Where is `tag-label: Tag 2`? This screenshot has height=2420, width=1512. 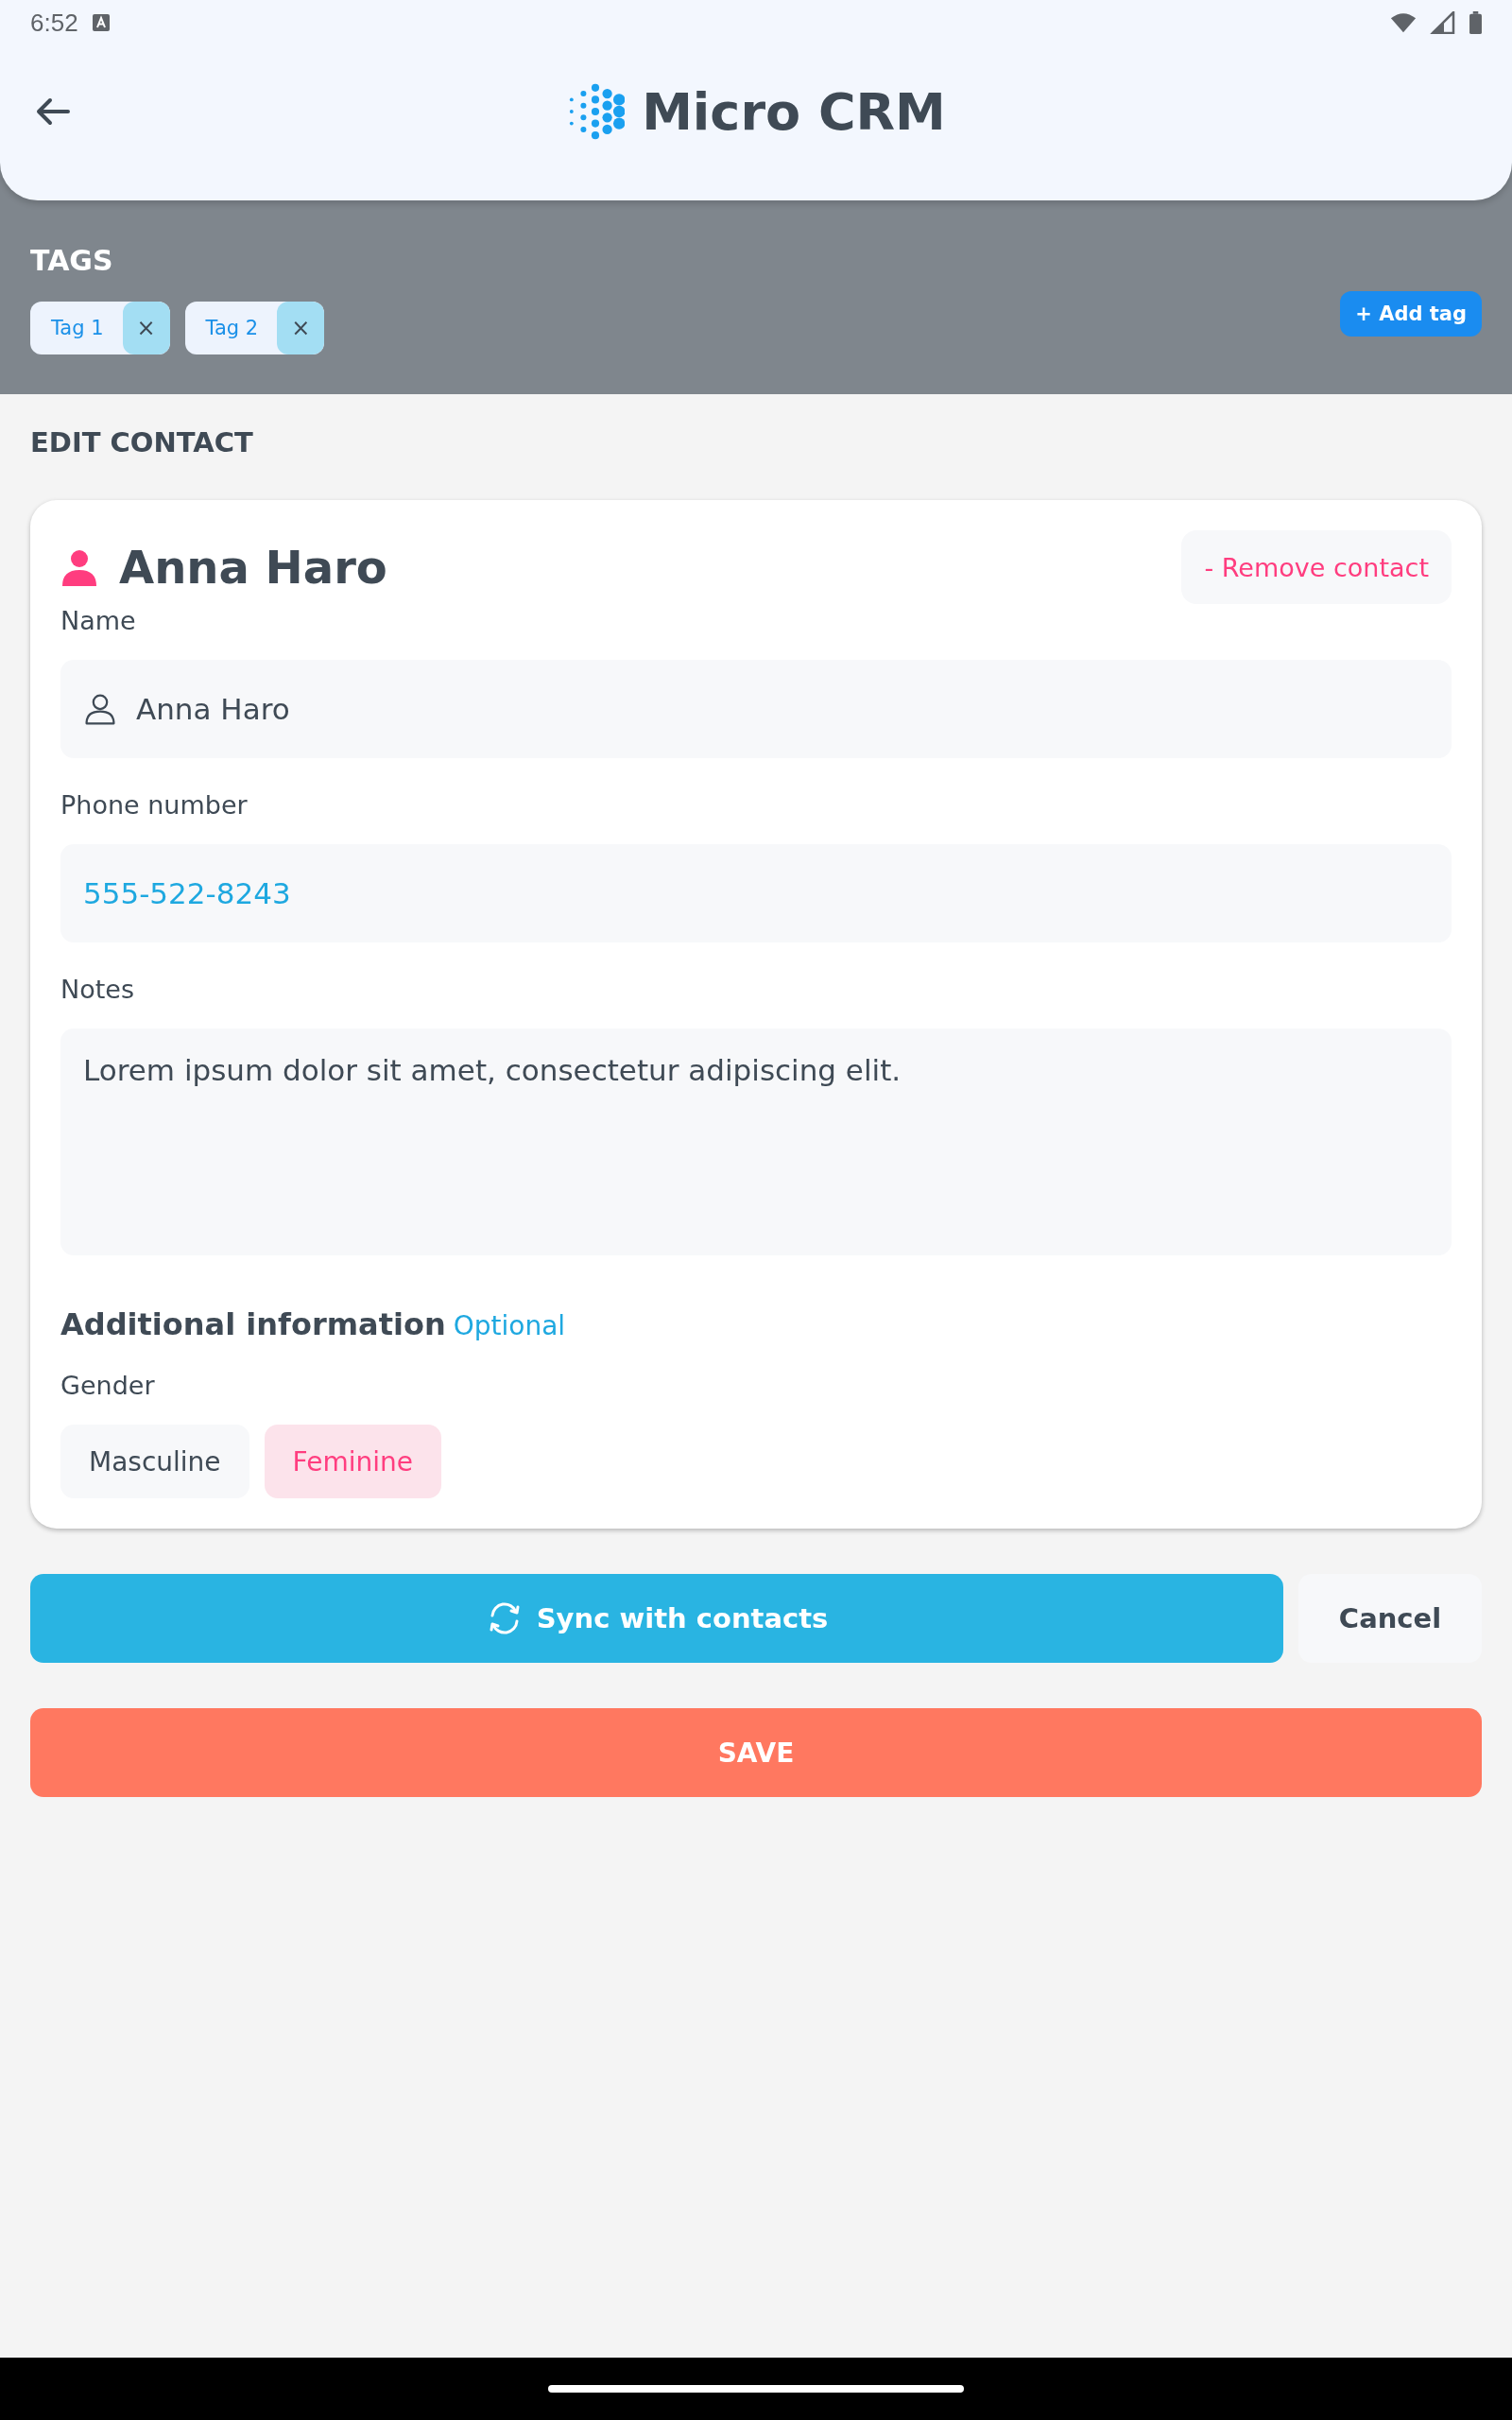 tag-label: Tag 2 is located at coordinates (231, 328).